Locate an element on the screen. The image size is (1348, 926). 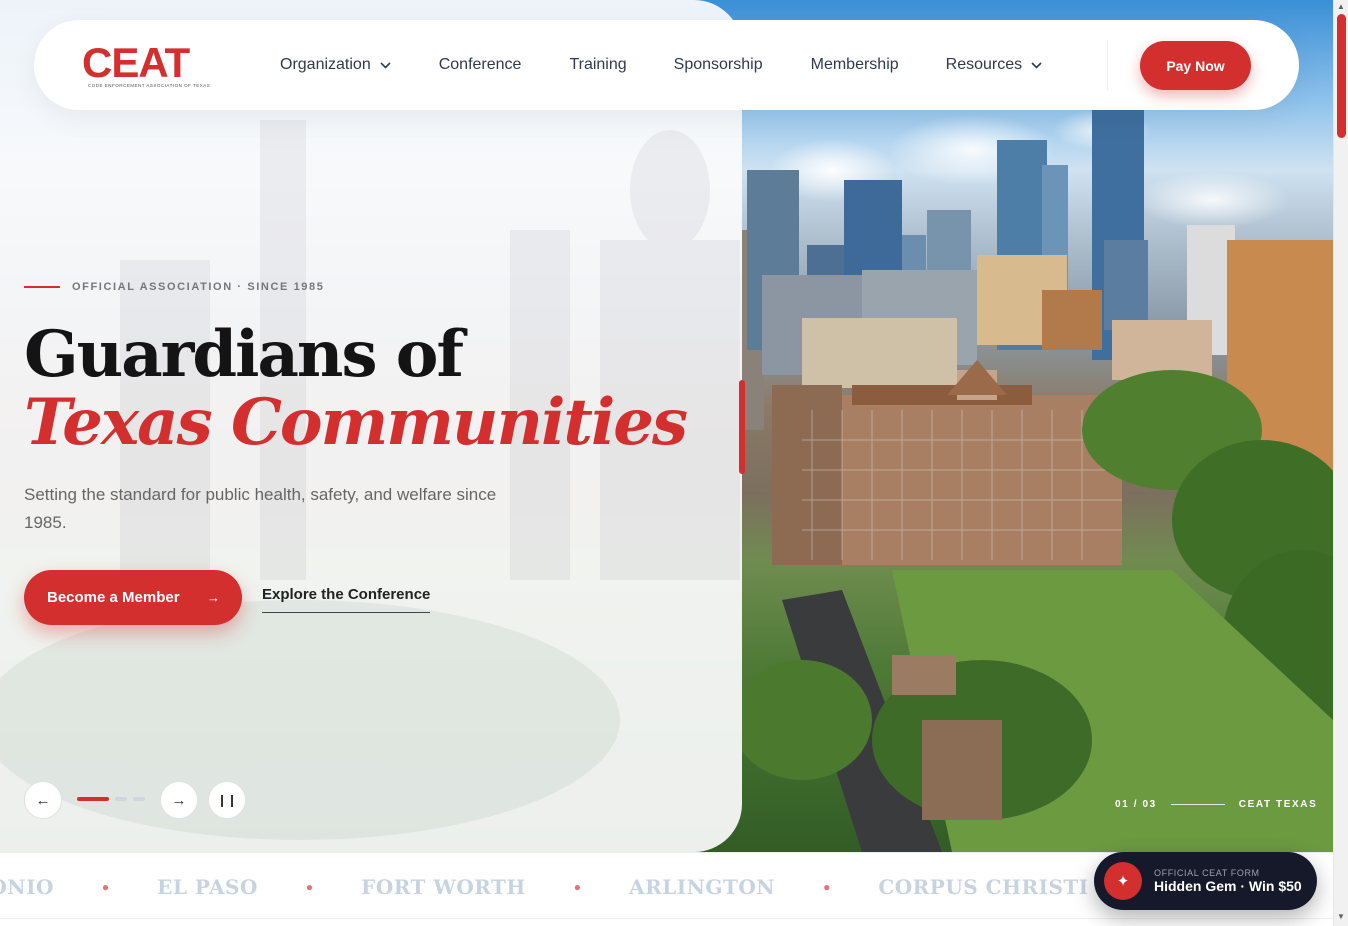
hero-title: Guardians of Texas Communities is located at coordinates (356, 388).